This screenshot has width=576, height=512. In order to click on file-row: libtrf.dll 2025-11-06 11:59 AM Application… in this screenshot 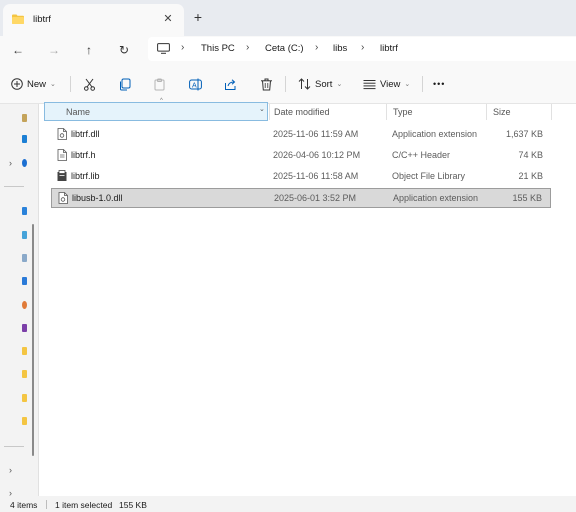, I will do `click(301, 135)`.